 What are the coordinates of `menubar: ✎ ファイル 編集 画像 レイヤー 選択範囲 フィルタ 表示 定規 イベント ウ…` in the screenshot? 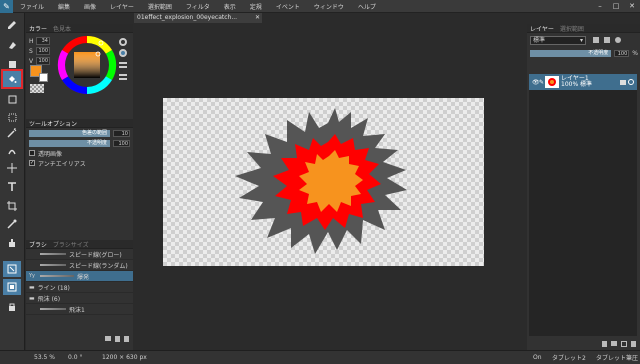 It's located at (320, 6).